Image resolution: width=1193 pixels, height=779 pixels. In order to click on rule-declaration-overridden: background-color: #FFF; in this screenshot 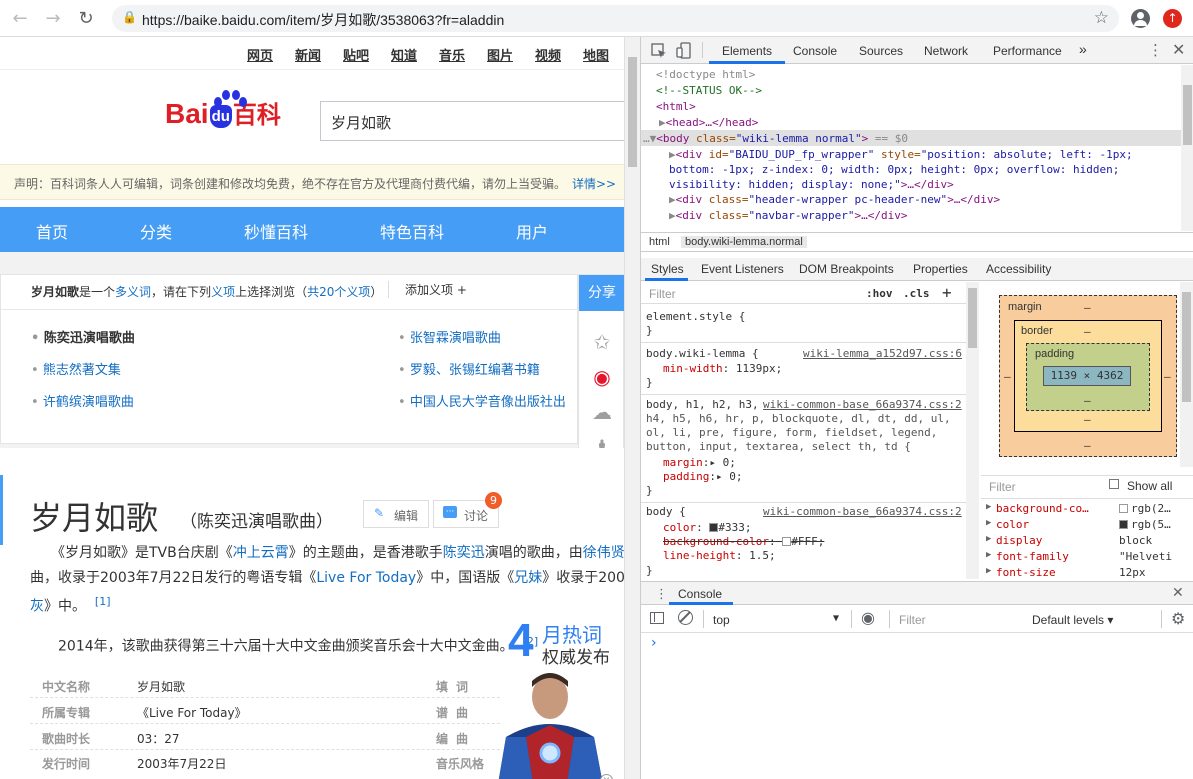, I will do `click(743, 542)`.